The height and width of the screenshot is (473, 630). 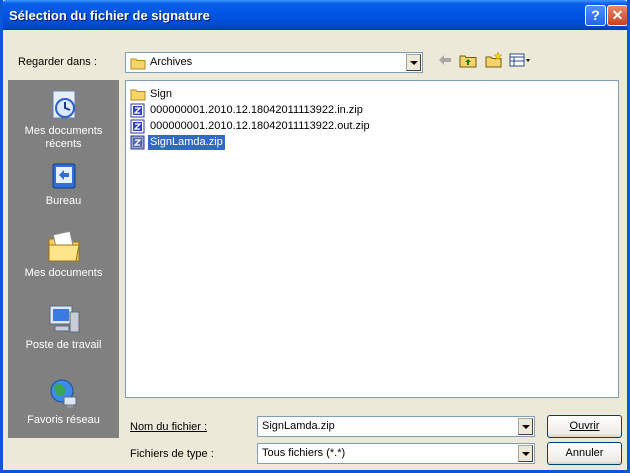 I want to click on place-recent-documents: Mes documents récents, so click(x=63, y=119).